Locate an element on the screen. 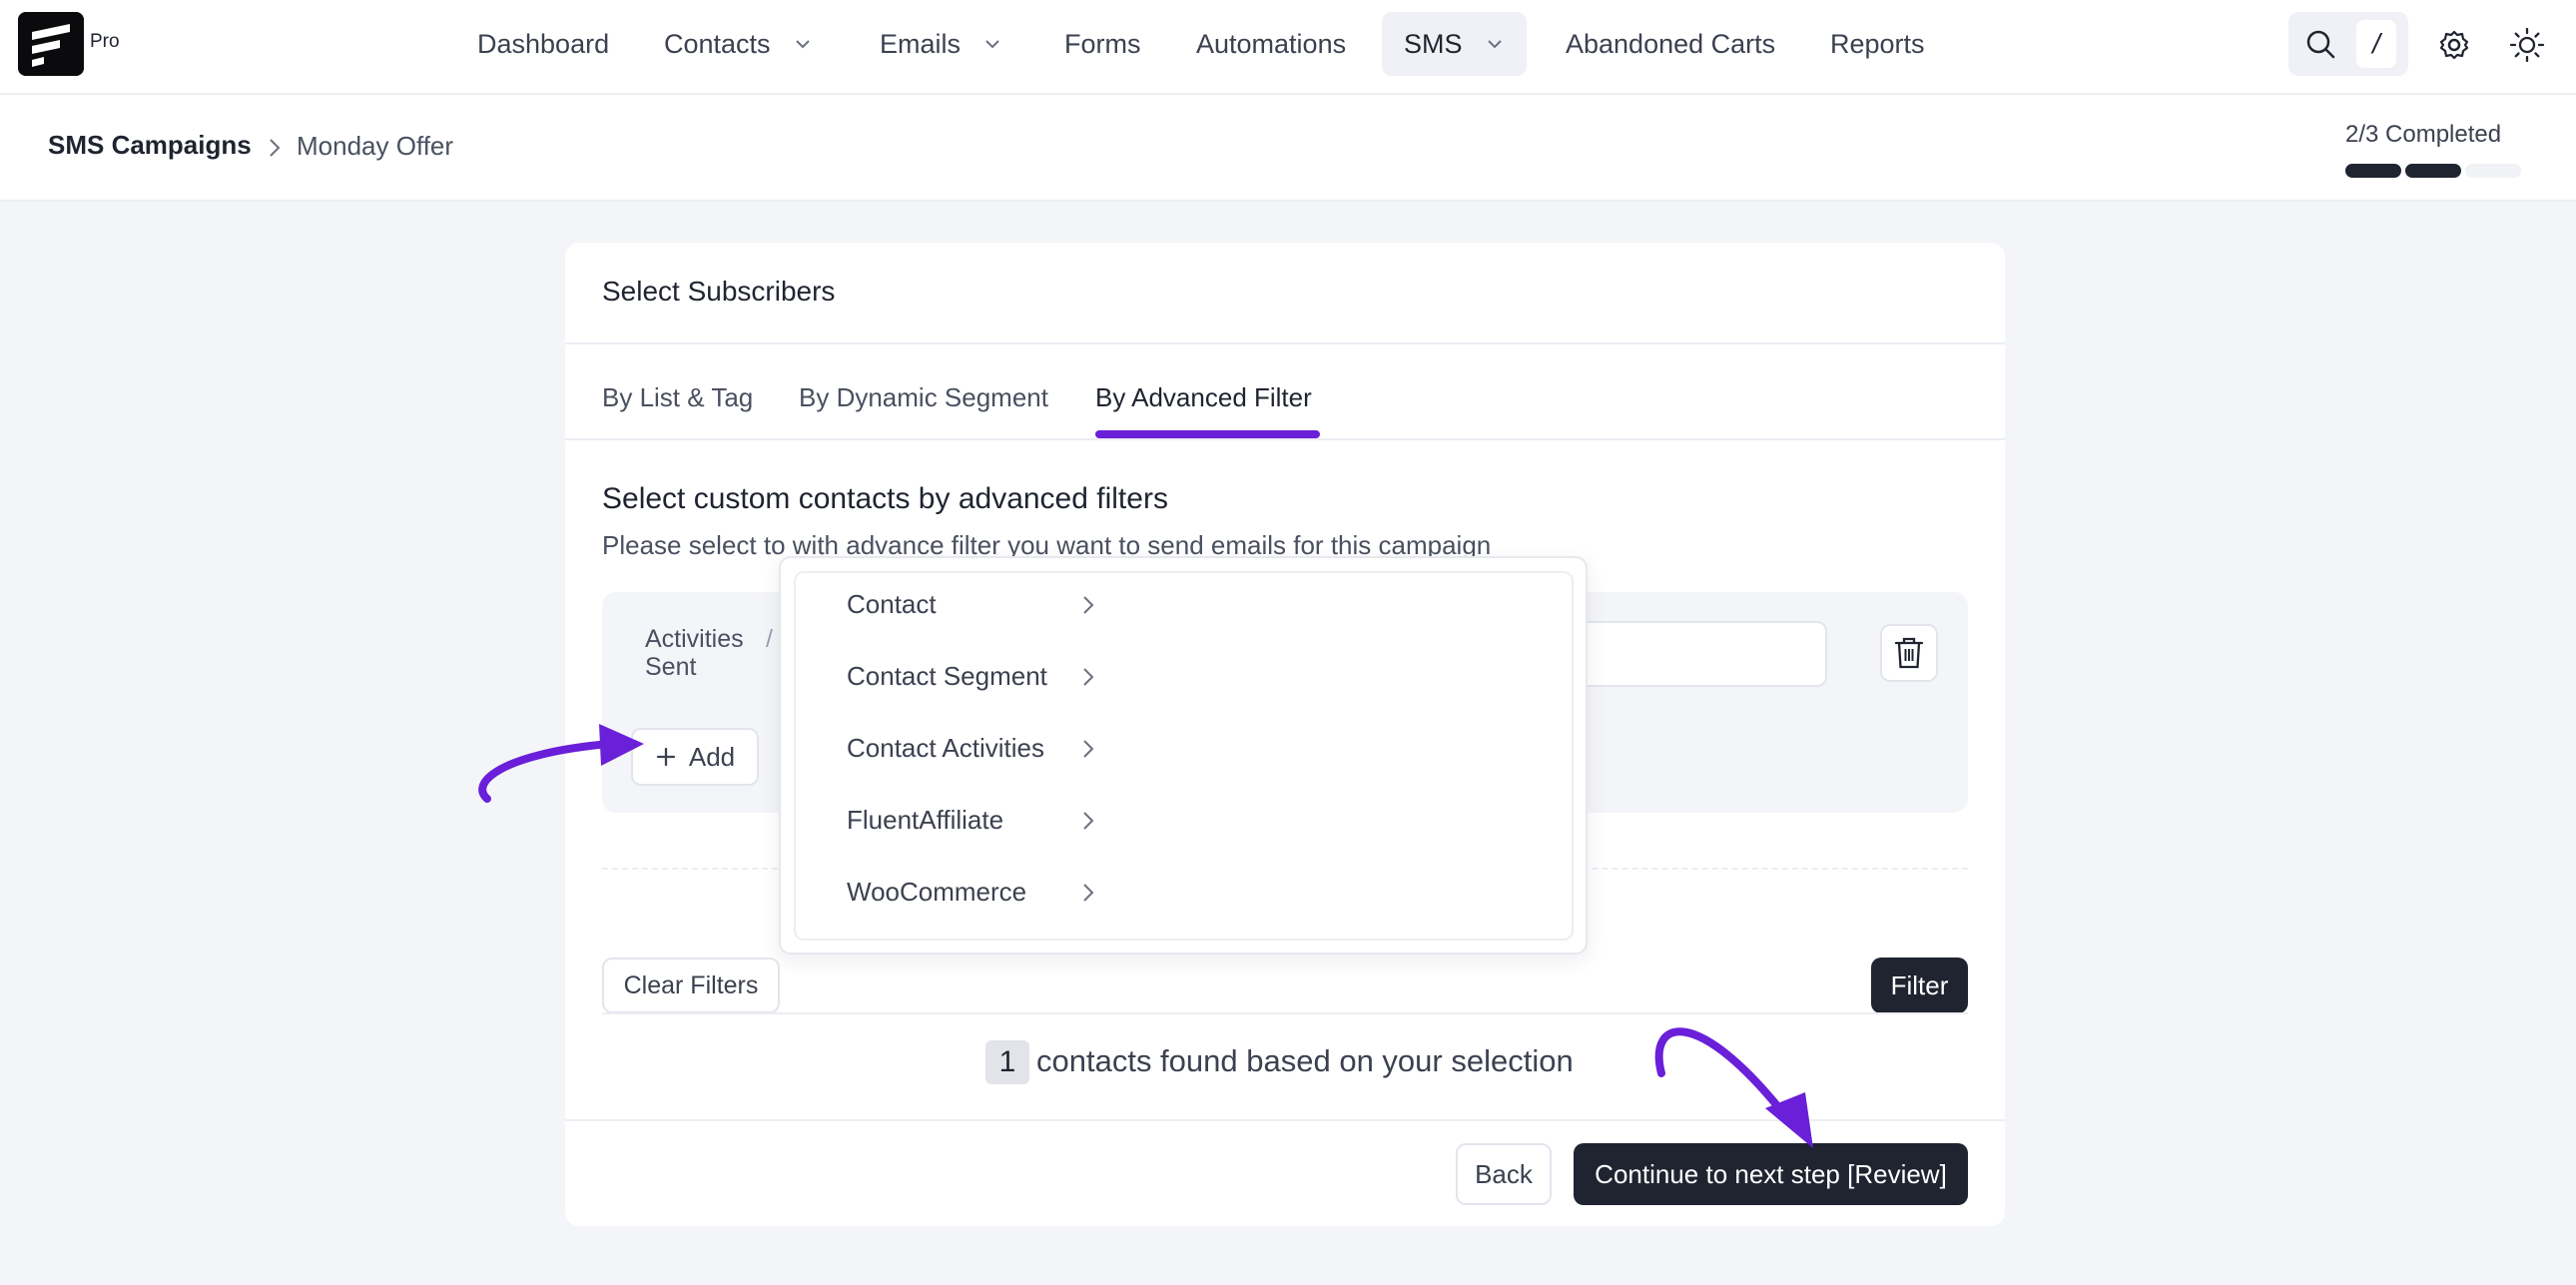  filter-property-line1: Activities is located at coordinates (694, 639).